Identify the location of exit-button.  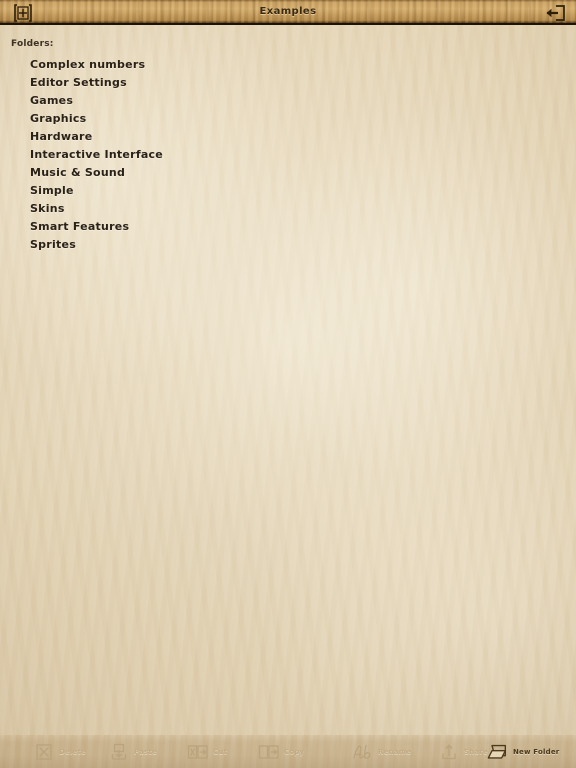
(555, 12).